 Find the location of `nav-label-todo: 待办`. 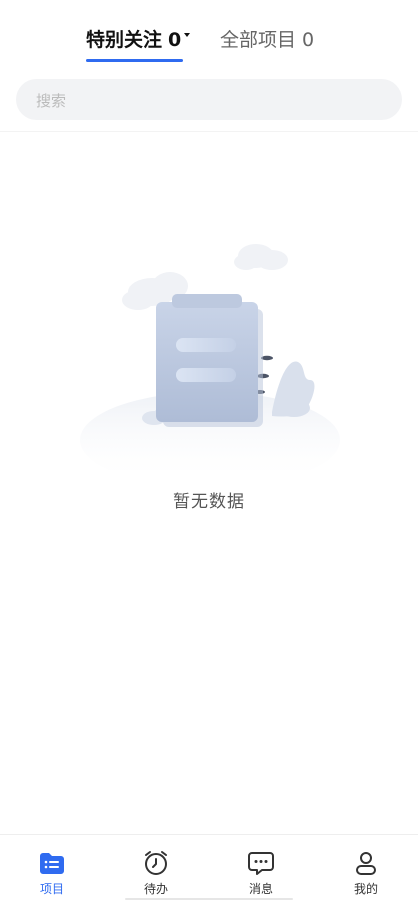

nav-label-todo: 待办 is located at coordinates (155, 889).